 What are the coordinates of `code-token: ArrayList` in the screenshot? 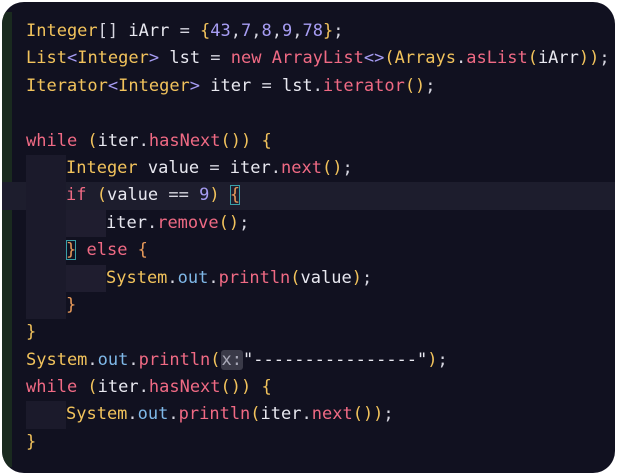 It's located at (317, 58).